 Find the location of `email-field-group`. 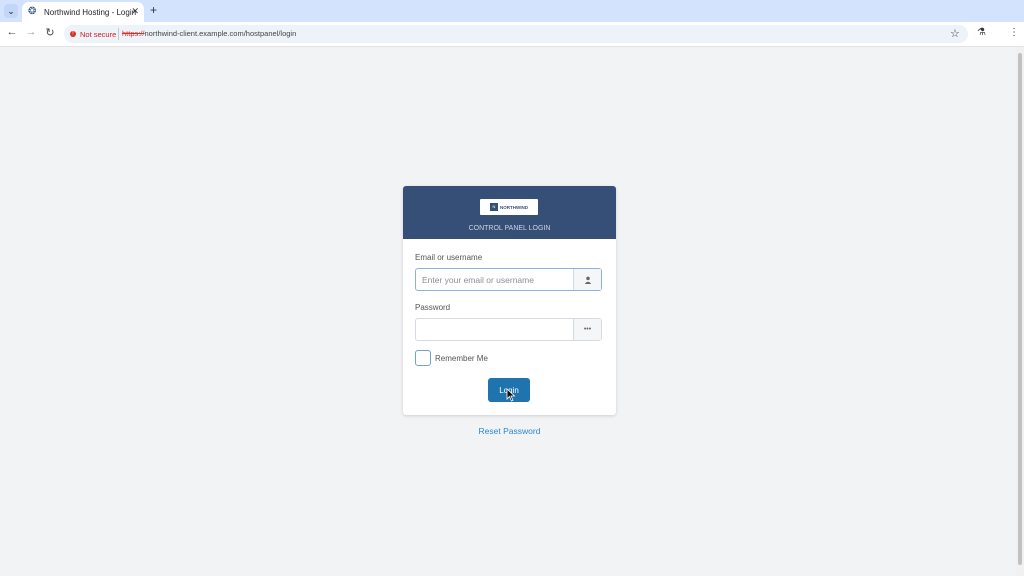

email-field-group is located at coordinates (508, 279).